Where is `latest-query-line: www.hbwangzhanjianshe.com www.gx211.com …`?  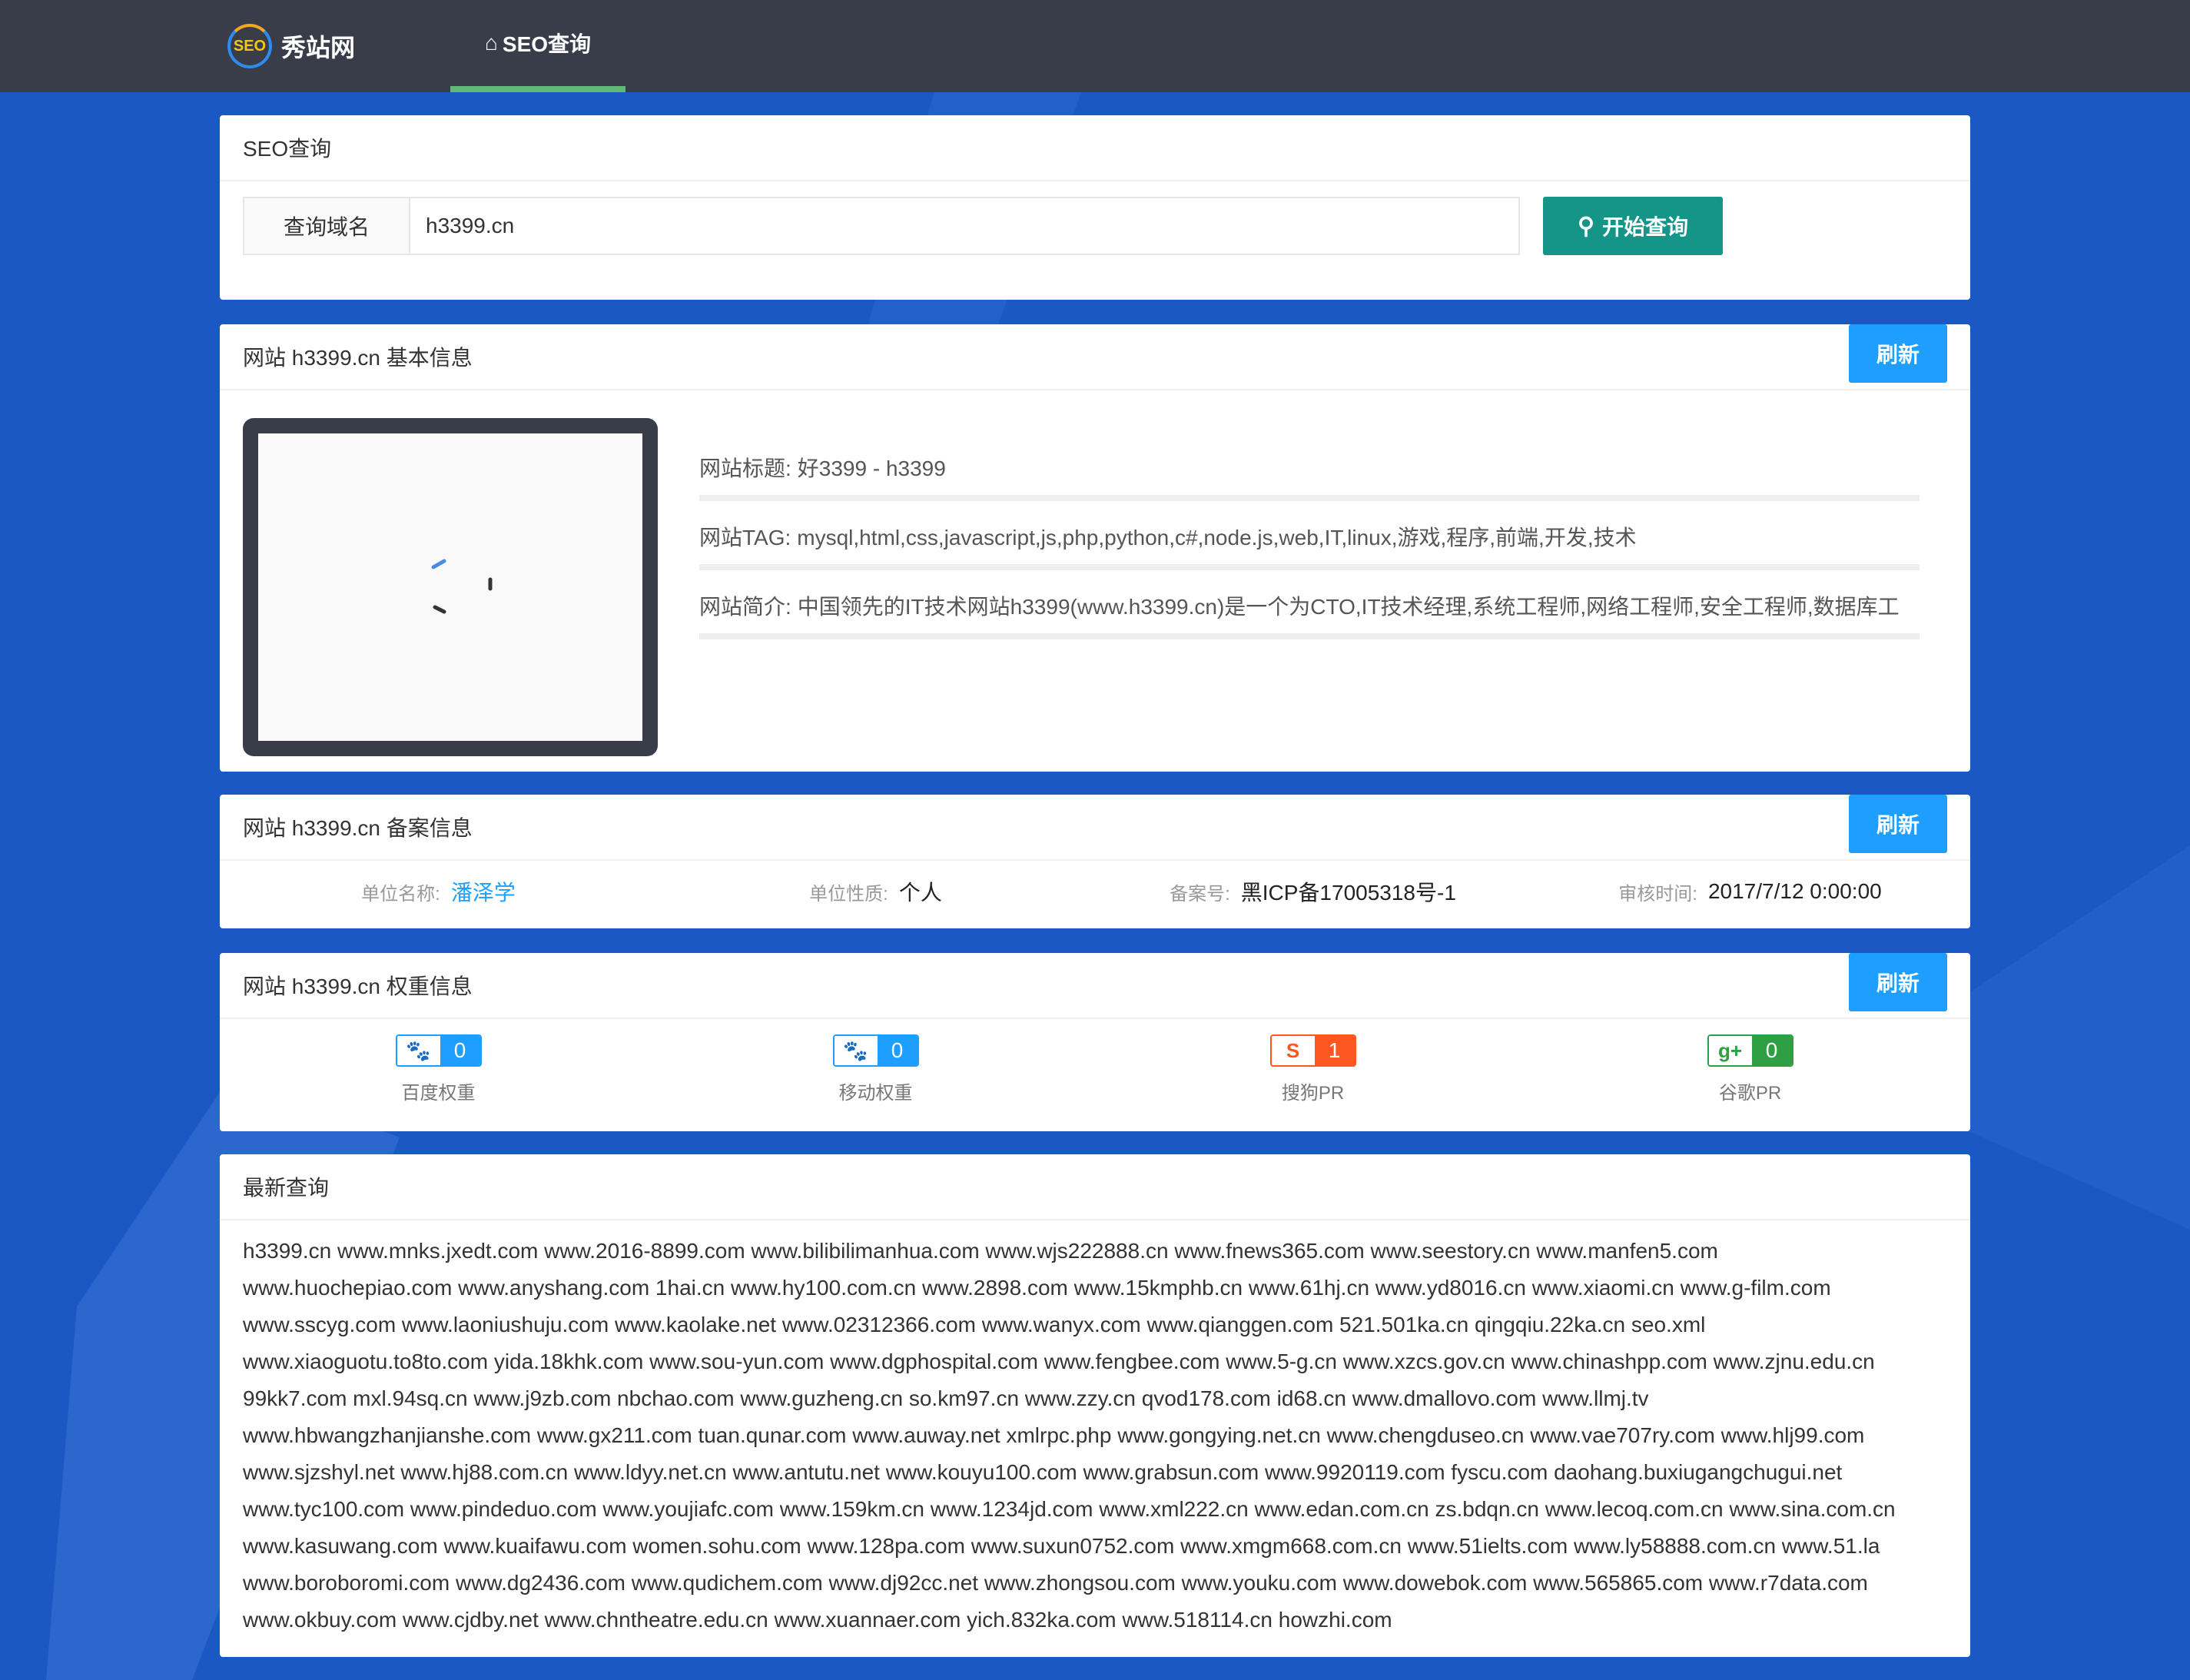 latest-query-line: www.hbwangzhanjianshe.com www.gx211.com … is located at coordinates (1096, 1435).